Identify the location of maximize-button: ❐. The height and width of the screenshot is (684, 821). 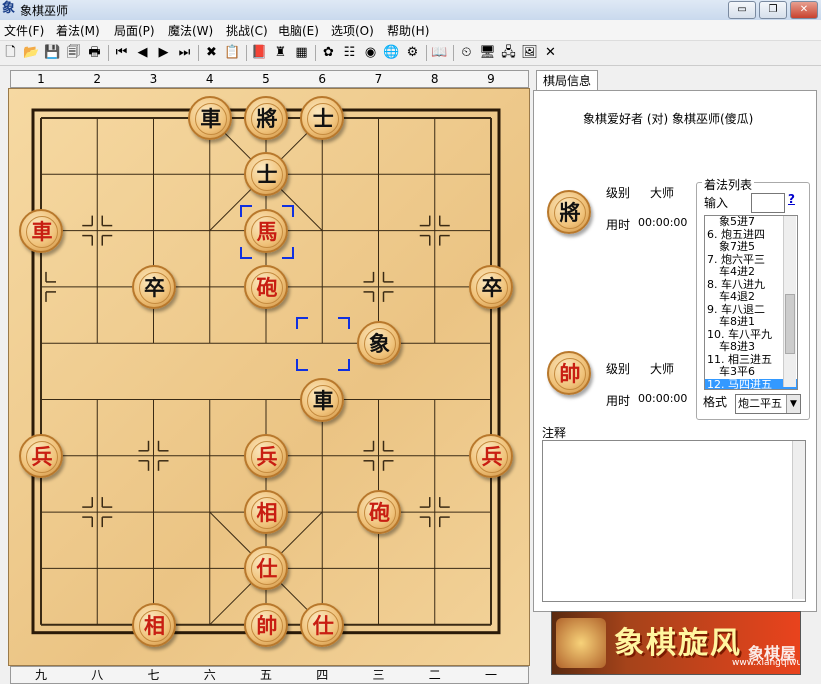
(773, 10).